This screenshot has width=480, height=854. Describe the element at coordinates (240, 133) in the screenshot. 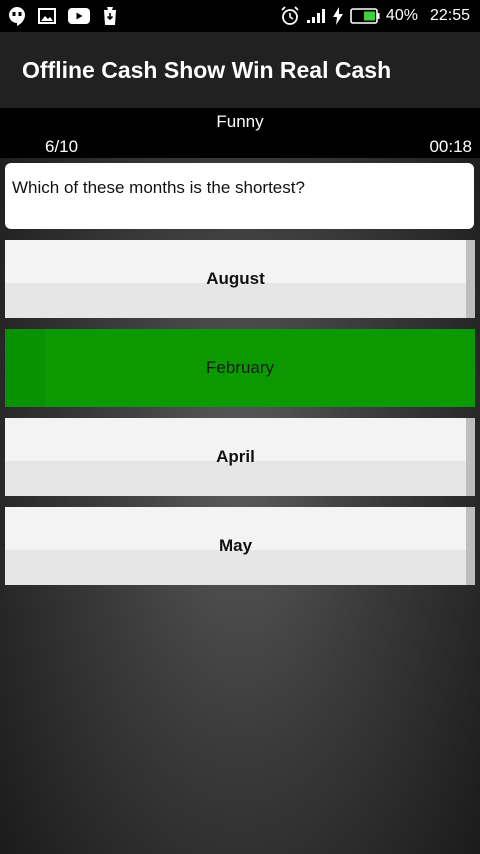

I see `quiz-info-bar: Funny 6/10 00:18` at that location.